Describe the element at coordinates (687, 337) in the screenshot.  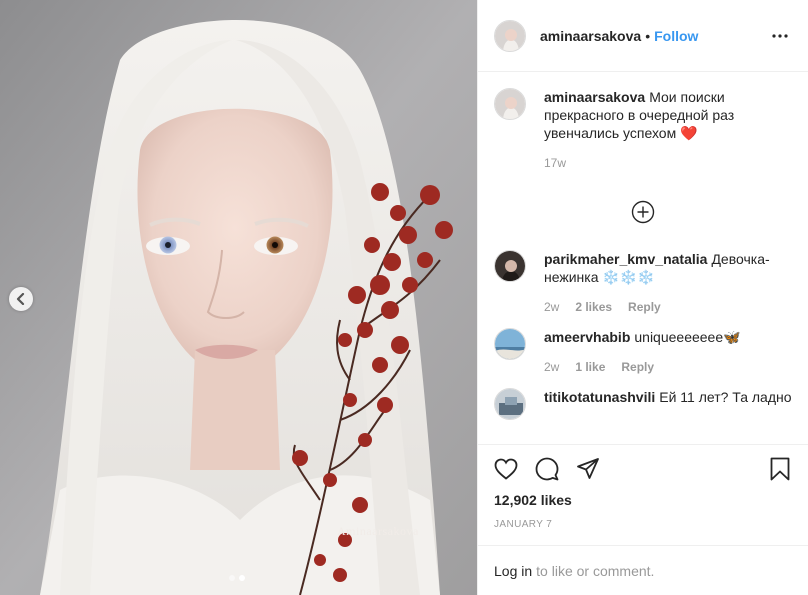
I see `comment-text: uniqueeeeeee🦋` at that location.